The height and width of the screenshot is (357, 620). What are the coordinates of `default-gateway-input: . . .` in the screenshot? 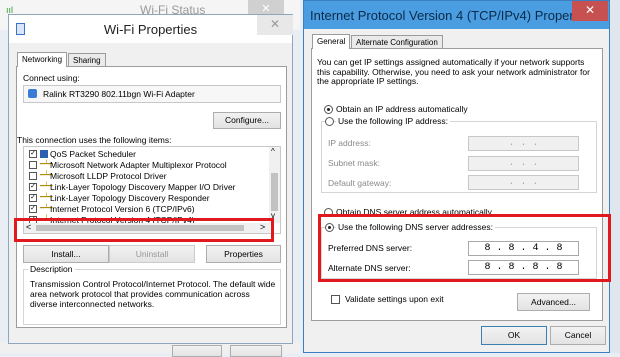 It's located at (523, 182).